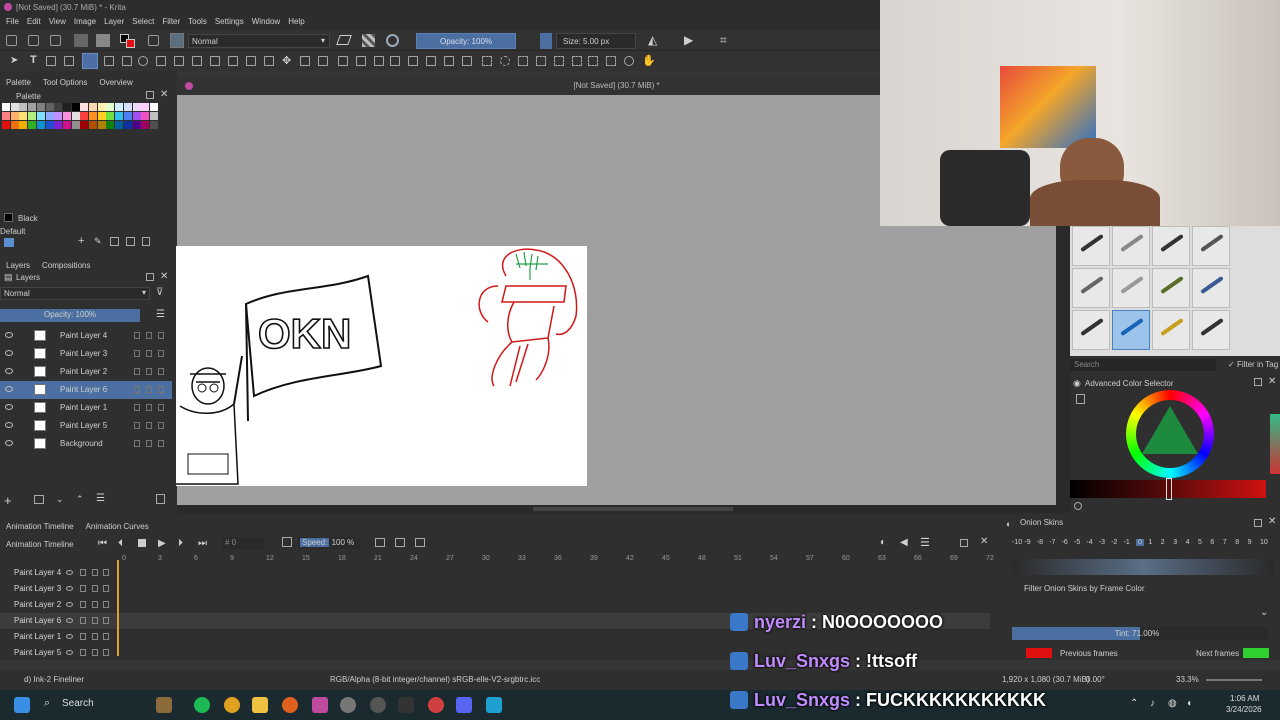  Describe the element at coordinates (86, 444) in the screenshot. I see `layer-row: Background` at that location.